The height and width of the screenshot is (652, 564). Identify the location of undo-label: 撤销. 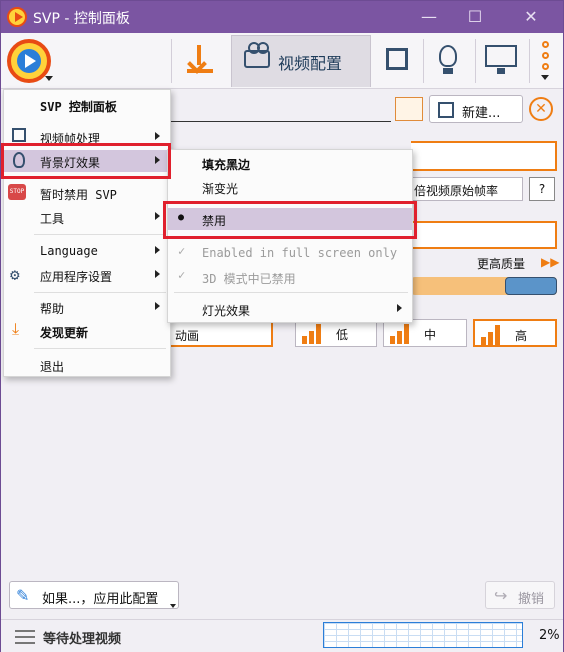
(531, 599).